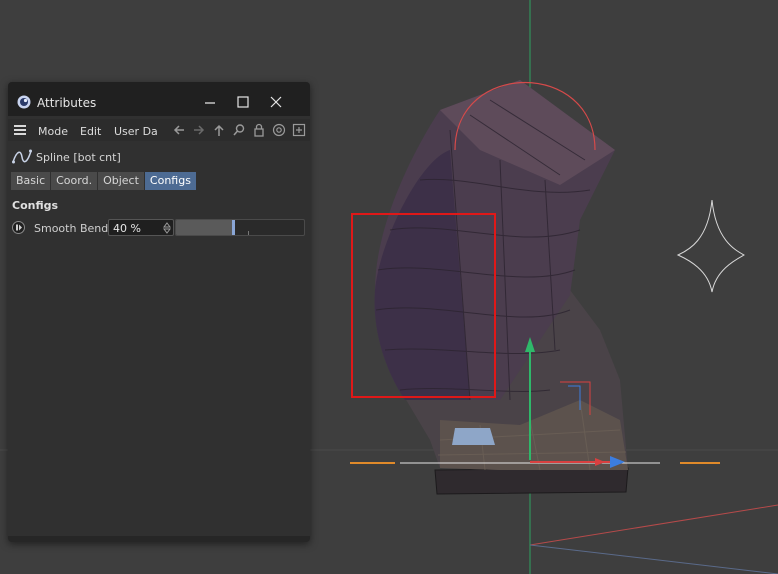 The width and height of the screenshot is (778, 574). I want to click on smooth-bend-input: 40 %, so click(141, 227).